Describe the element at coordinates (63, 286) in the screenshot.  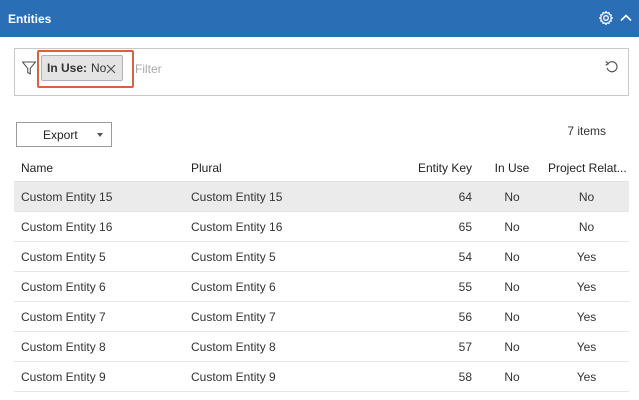
I see `cell-name: Custom Entity 6` at that location.